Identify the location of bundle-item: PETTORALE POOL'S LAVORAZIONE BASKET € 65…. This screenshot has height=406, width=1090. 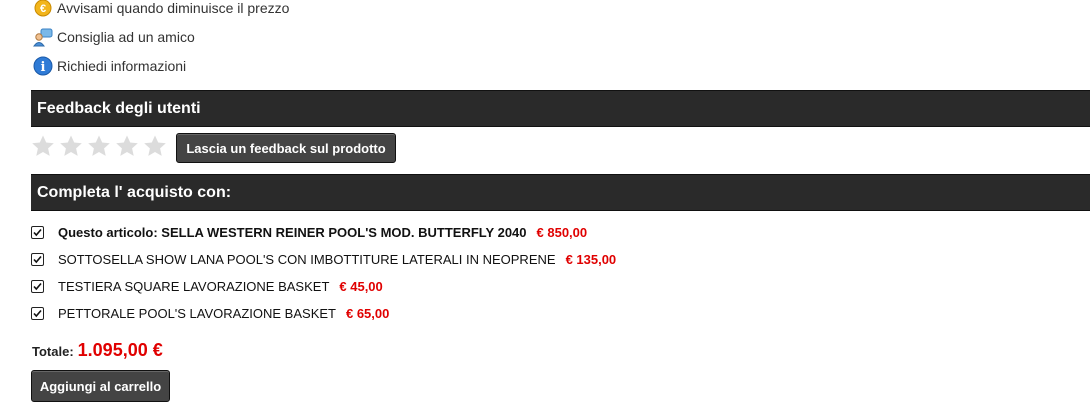
(210, 313).